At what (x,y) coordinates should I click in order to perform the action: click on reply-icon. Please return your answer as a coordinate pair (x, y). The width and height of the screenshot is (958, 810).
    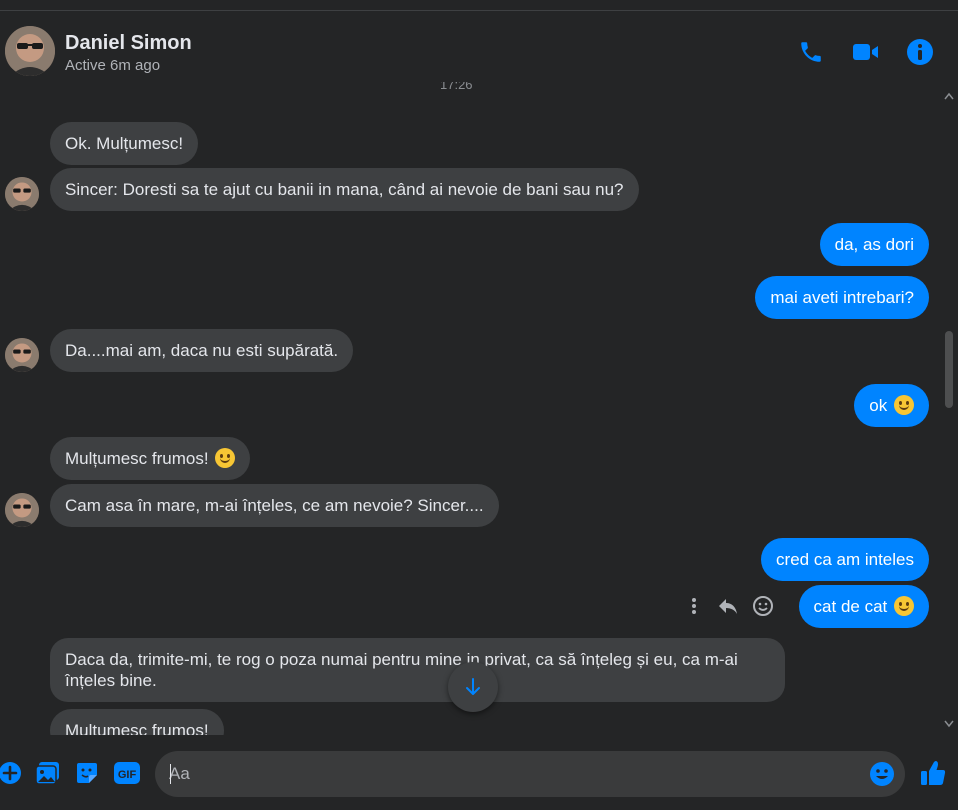
    Looking at the image, I should click on (728, 606).